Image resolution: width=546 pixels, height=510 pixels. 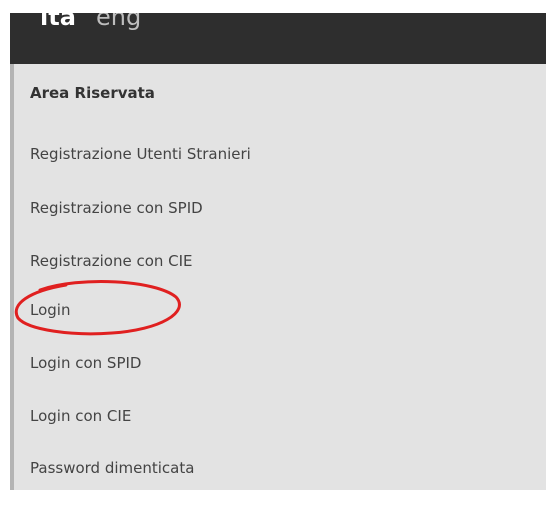 What do you see at coordinates (58, 25) in the screenshot?
I see `language-ita-link: ita` at bounding box center [58, 25].